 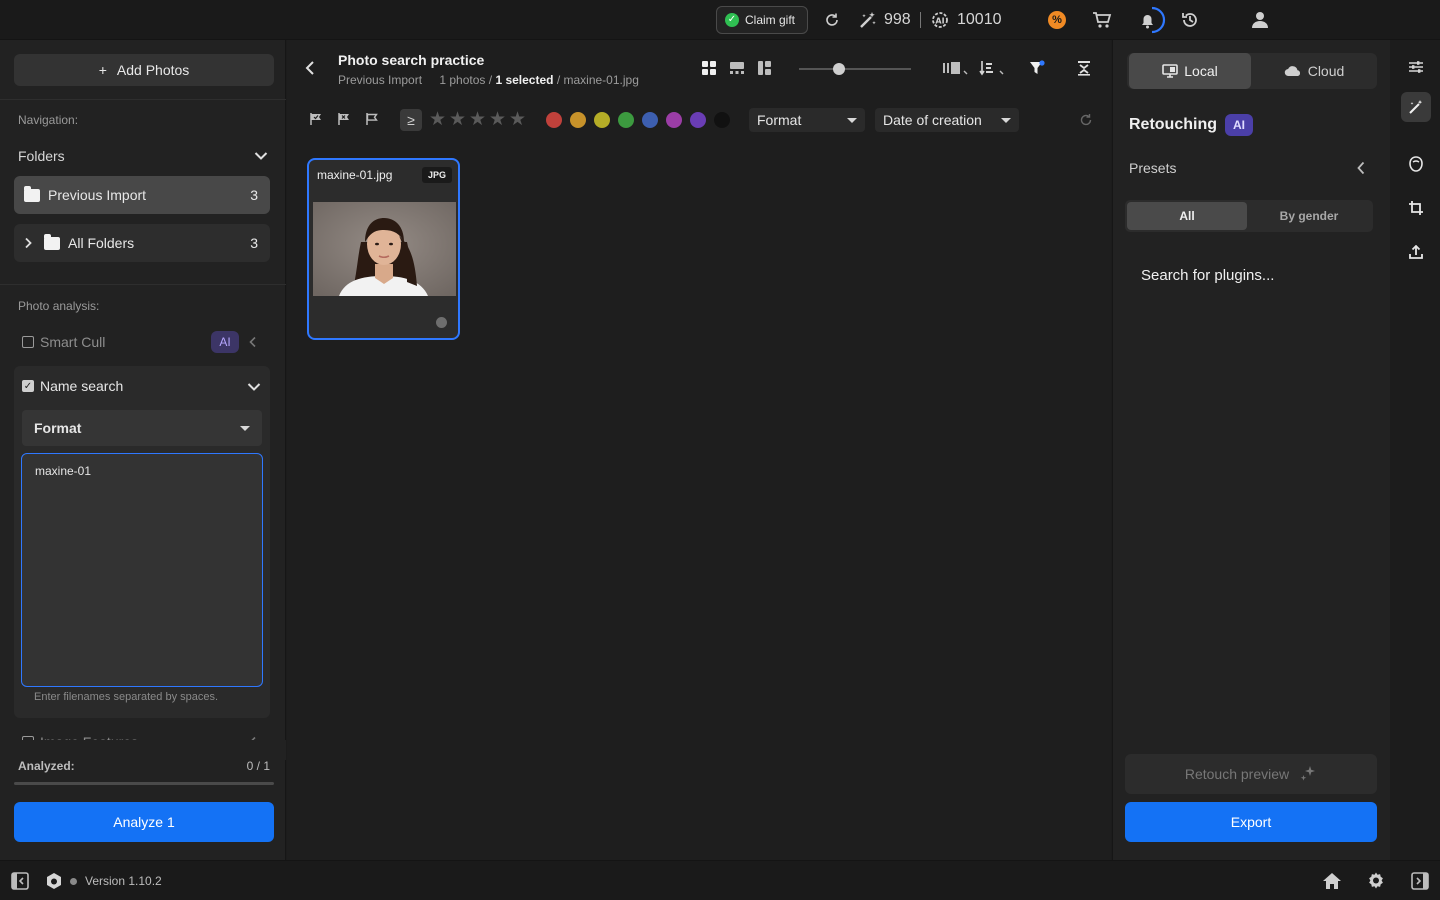 I want to click on history-icon, so click(x=1190, y=20).